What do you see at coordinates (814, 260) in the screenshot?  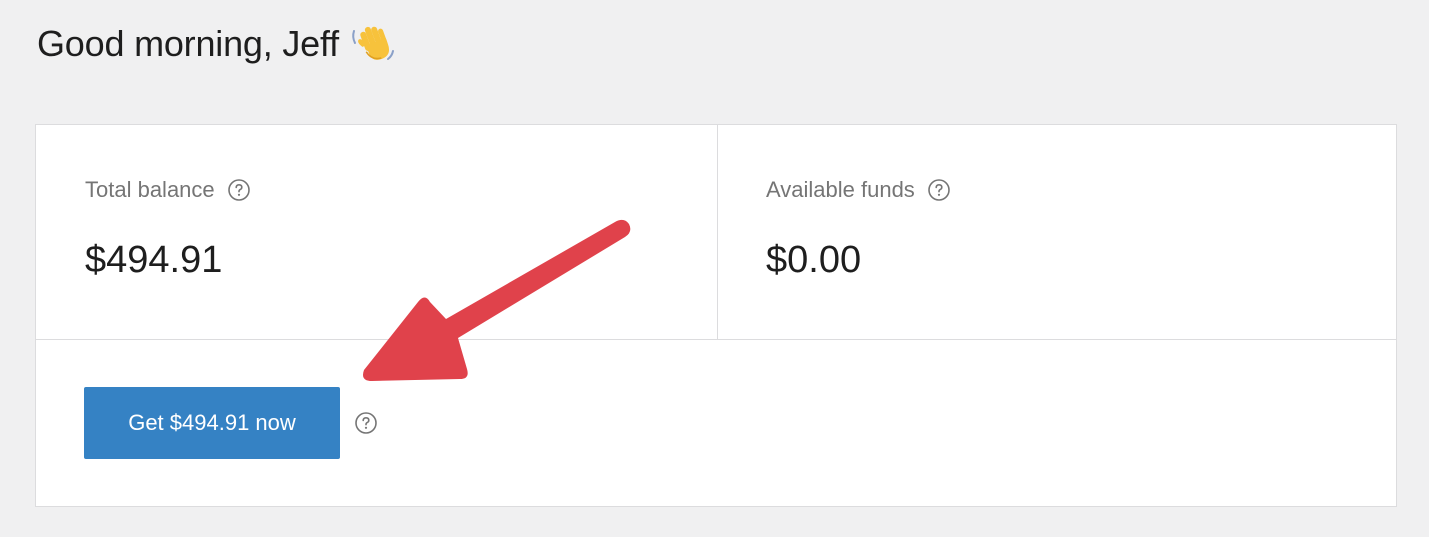 I see `available-funds-value: $0.00` at bounding box center [814, 260].